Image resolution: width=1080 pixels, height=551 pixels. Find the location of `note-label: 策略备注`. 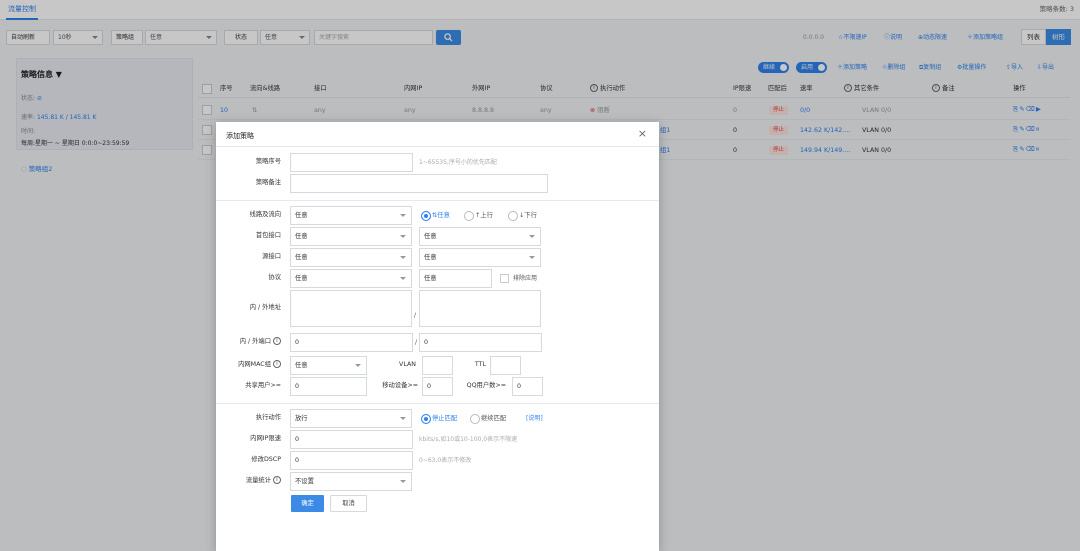

note-label: 策略备注 is located at coordinates (268, 182).